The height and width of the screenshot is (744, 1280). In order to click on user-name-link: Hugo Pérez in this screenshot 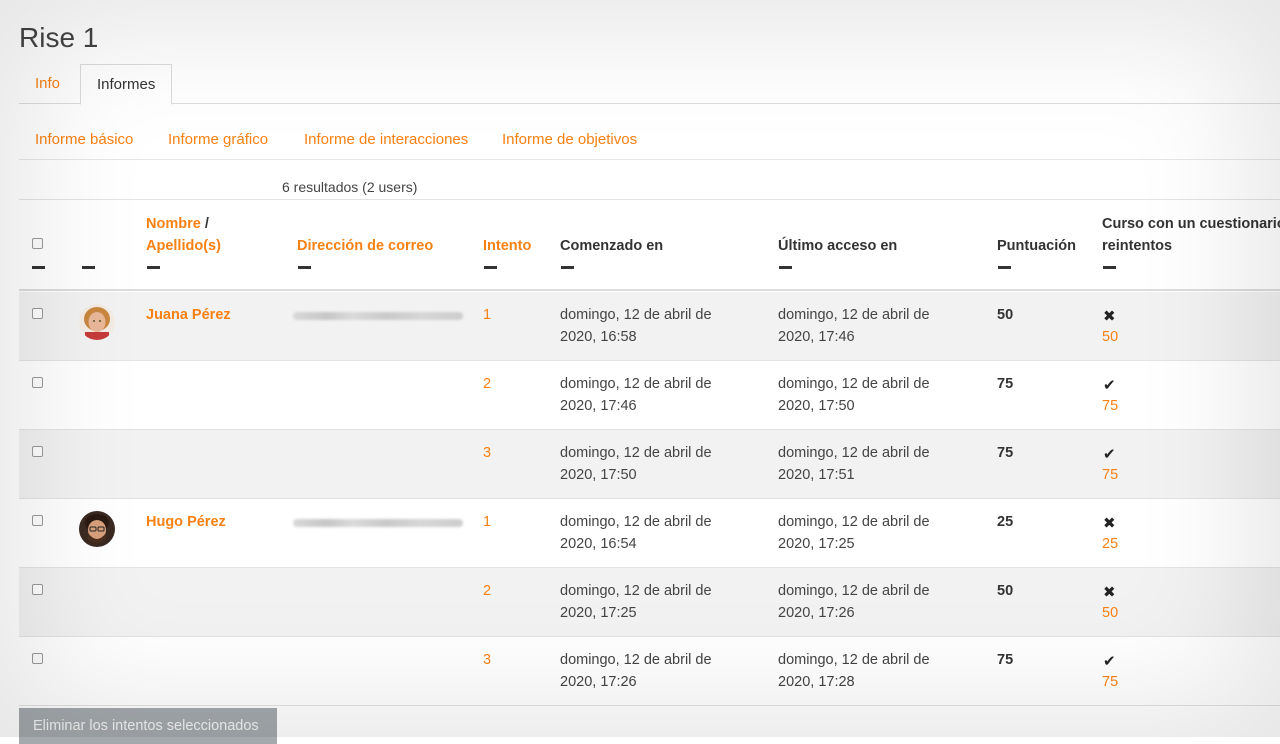, I will do `click(186, 522)`.